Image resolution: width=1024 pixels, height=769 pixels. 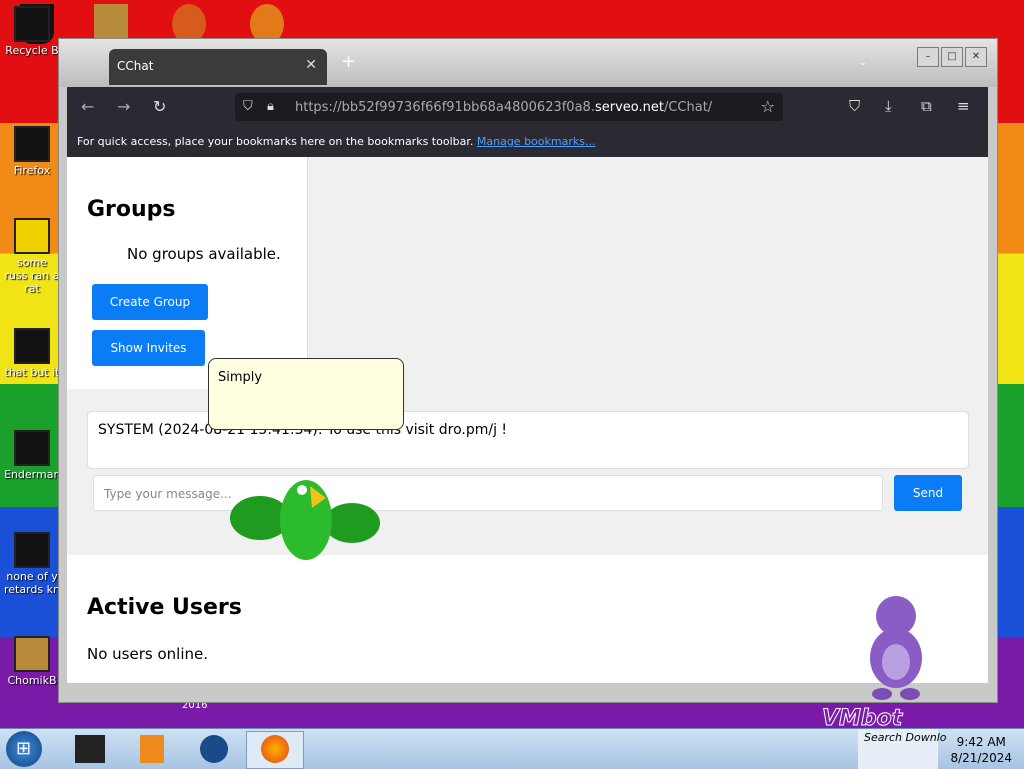 What do you see at coordinates (159, 106) in the screenshot?
I see `reload-icon: ↻` at bounding box center [159, 106].